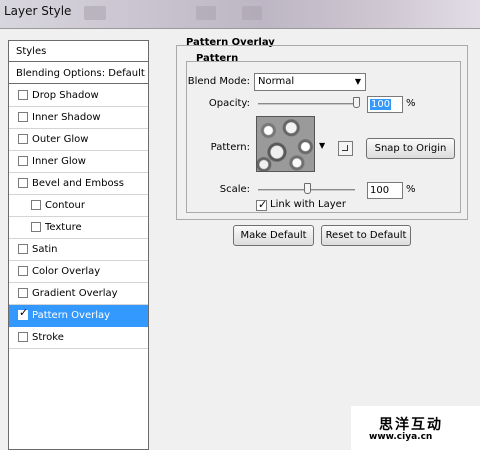 This screenshot has height=450, width=480. What do you see at coordinates (411, 189) in the screenshot?
I see `scale-unit: %` at bounding box center [411, 189].